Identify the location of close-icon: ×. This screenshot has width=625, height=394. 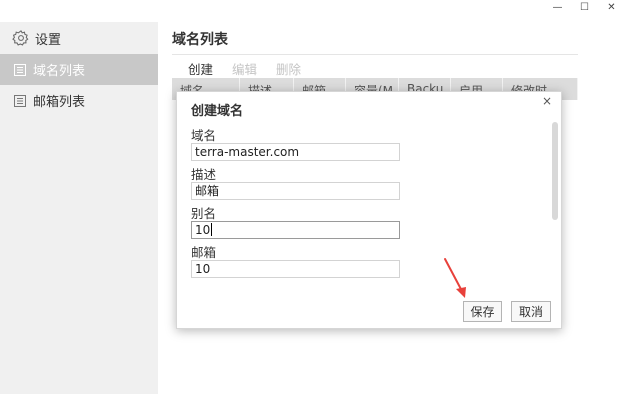
(547, 101).